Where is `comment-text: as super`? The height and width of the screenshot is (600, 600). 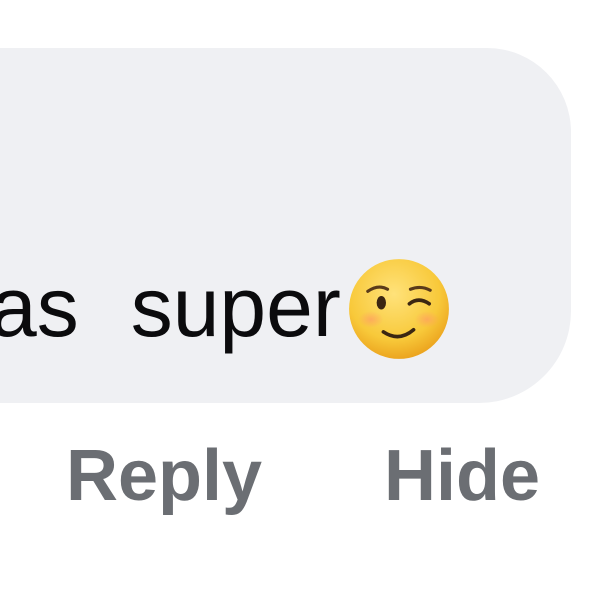 comment-text: as super is located at coordinates (225, 307).